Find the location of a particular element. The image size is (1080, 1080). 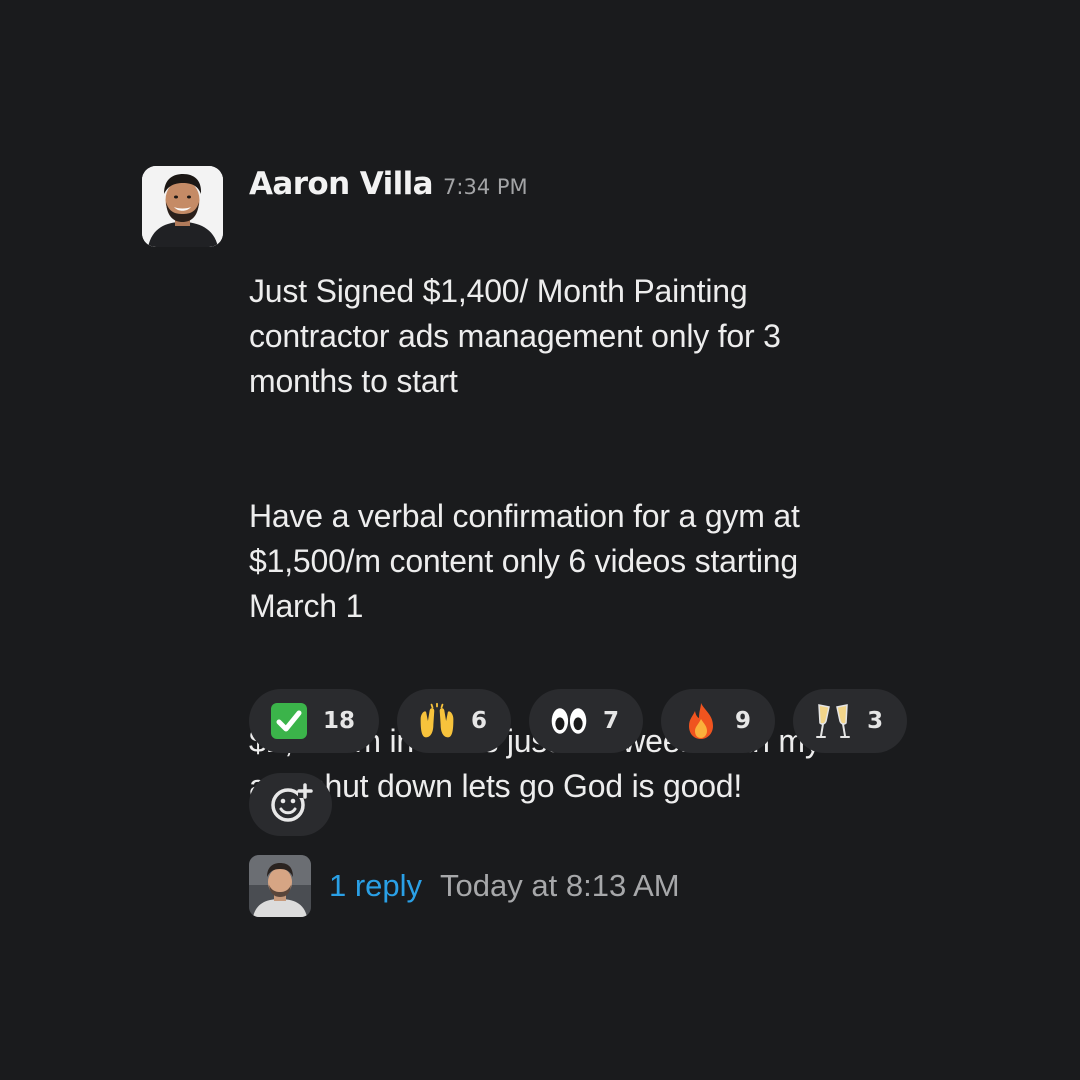

reaction-raising-hands: 6 is located at coordinates (454, 721).